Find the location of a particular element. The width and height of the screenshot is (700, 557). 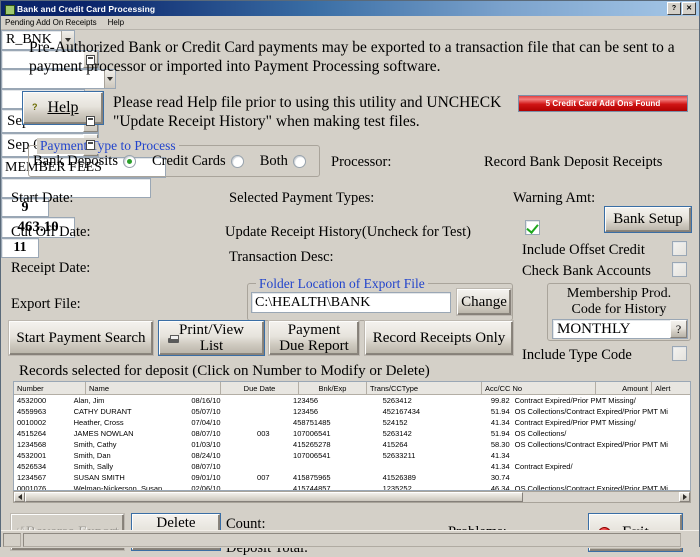

cell-name: SUSAN SMITH is located at coordinates (99, 477).